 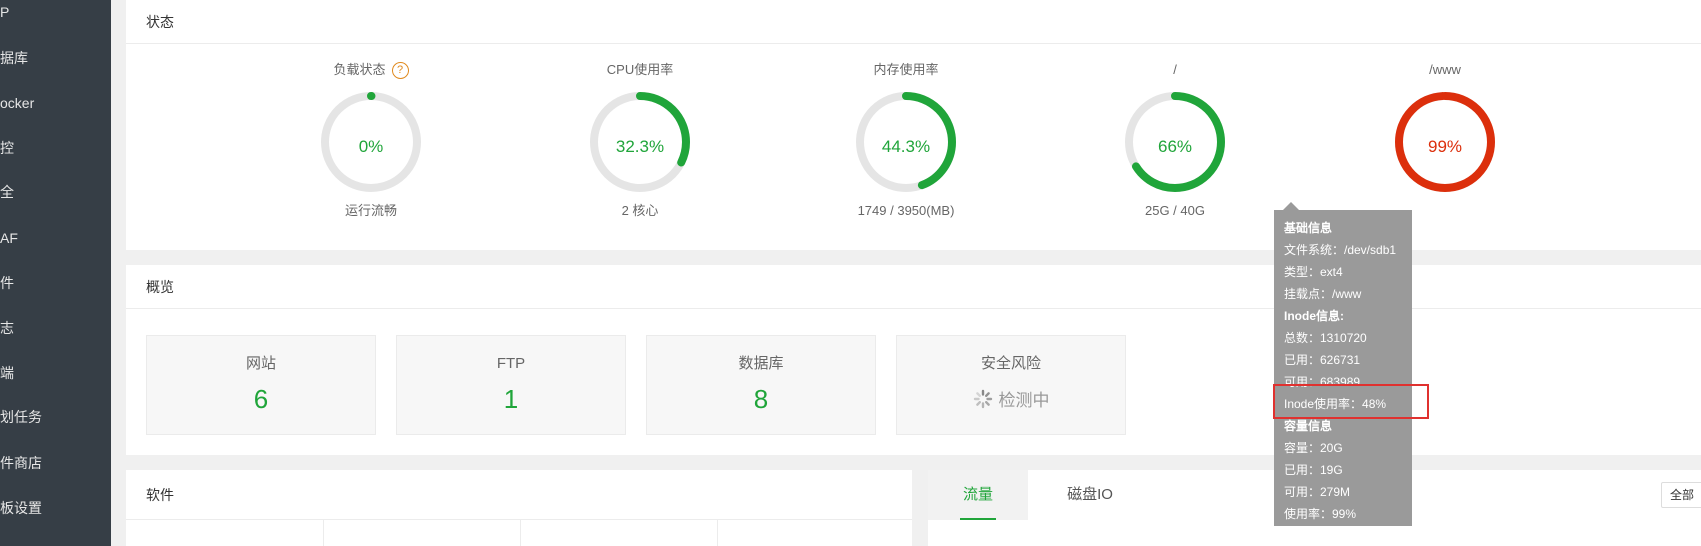 What do you see at coordinates (21, 417) in the screenshot?
I see `sidebar-item-label: 划任务` at bounding box center [21, 417].